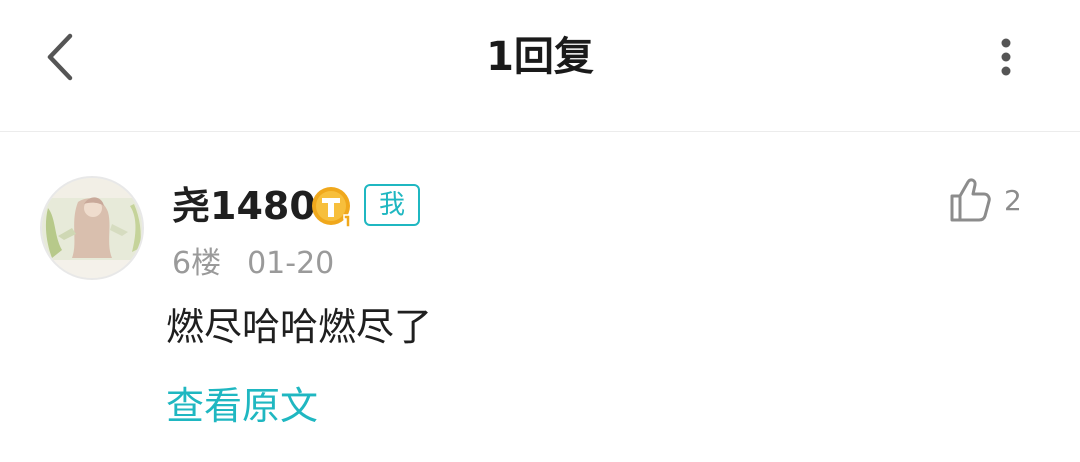 The height and width of the screenshot is (462, 1080). I want to click on like-button, so click(970, 200).